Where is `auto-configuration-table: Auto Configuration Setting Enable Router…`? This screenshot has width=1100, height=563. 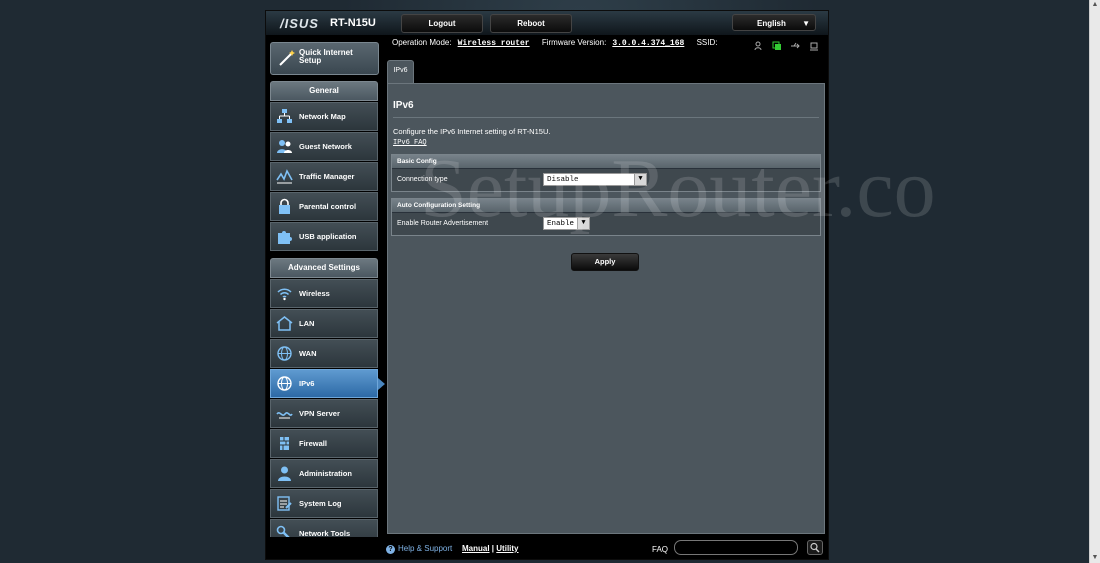
auto-configuration-table: Auto Configuration Setting Enable Router… is located at coordinates (606, 217).